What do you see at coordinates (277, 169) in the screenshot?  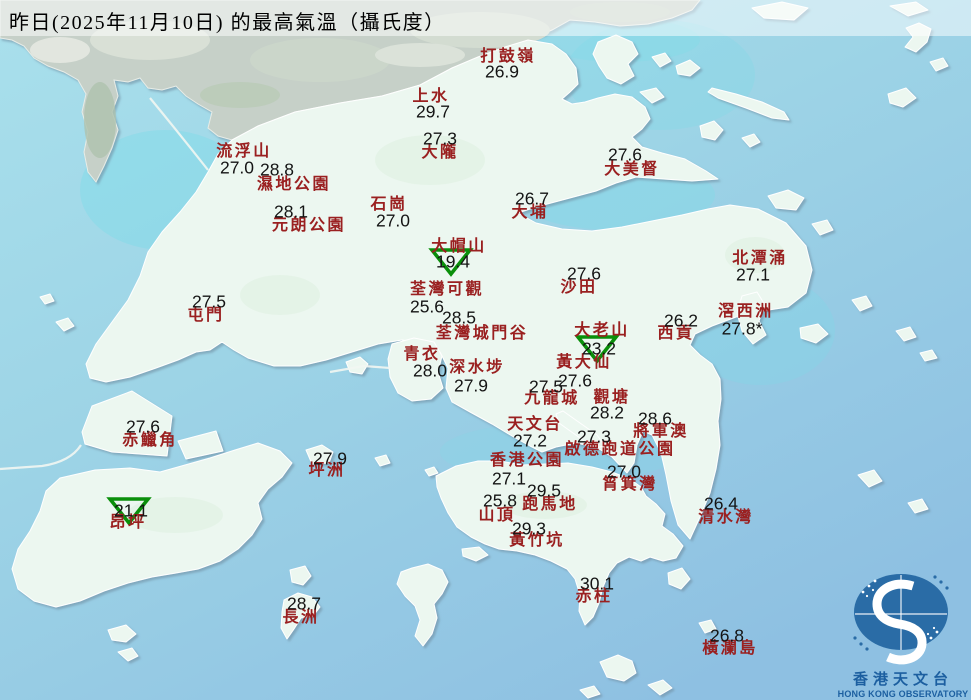 I see `station-value: 28.8` at bounding box center [277, 169].